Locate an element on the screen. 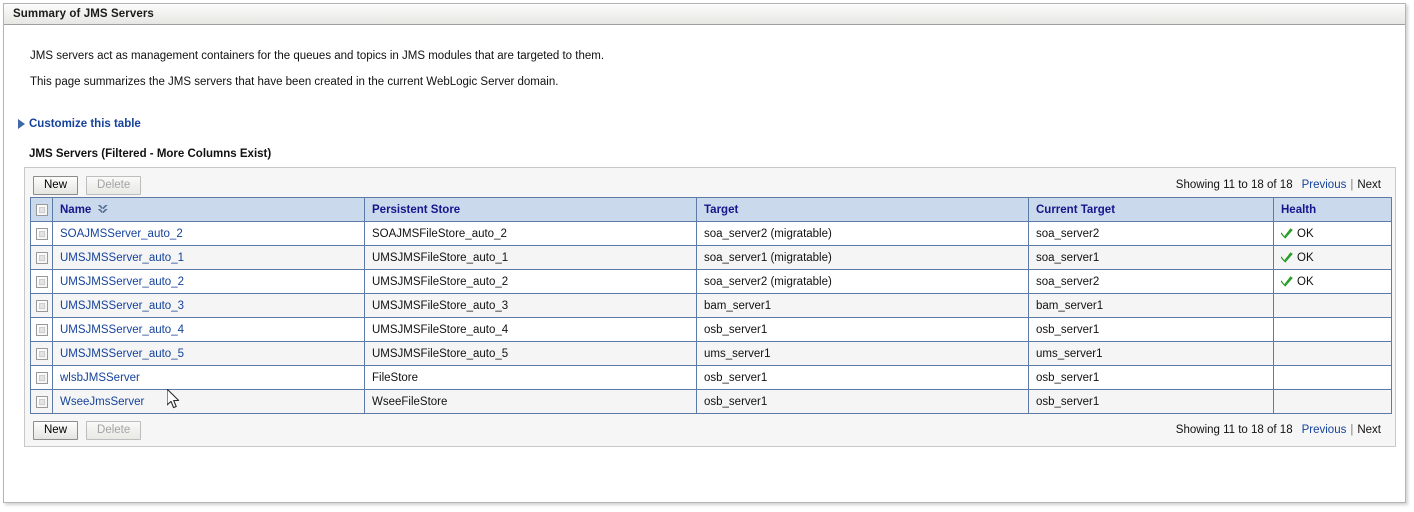 The height and width of the screenshot is (512, 1414). cell-persistent-store: UMSJMSFileStore_auto_5 is located at coordinates (530, 353).